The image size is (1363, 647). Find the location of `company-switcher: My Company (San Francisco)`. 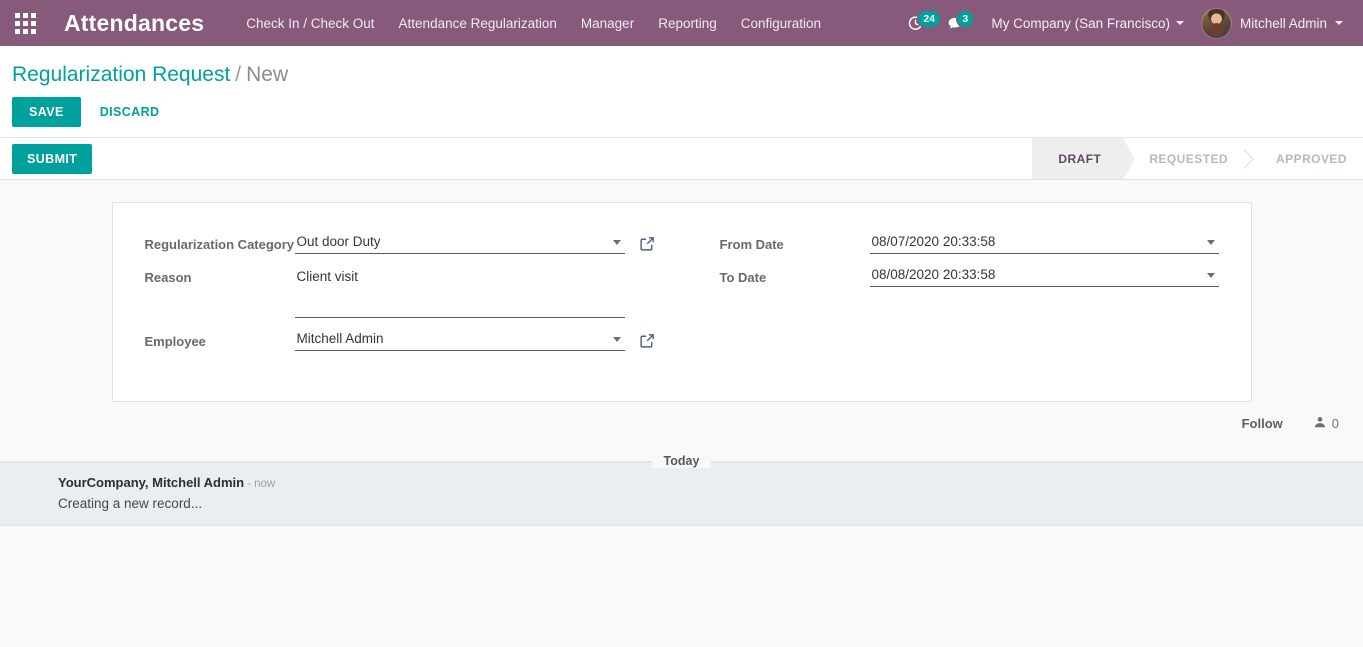

company-switcher: My Company (San Francisco) is located at coordinates (1087, 23).